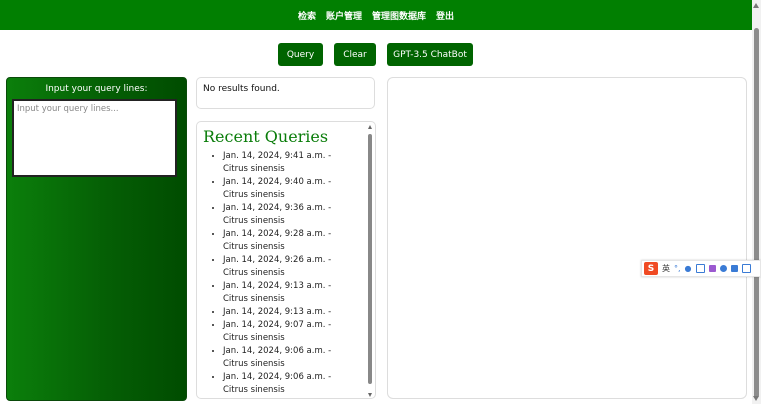  What do you see at coordinates (307, 15) in the screenshot?
I see `nav-item-search: 检索` at bounding box center [307, 15].